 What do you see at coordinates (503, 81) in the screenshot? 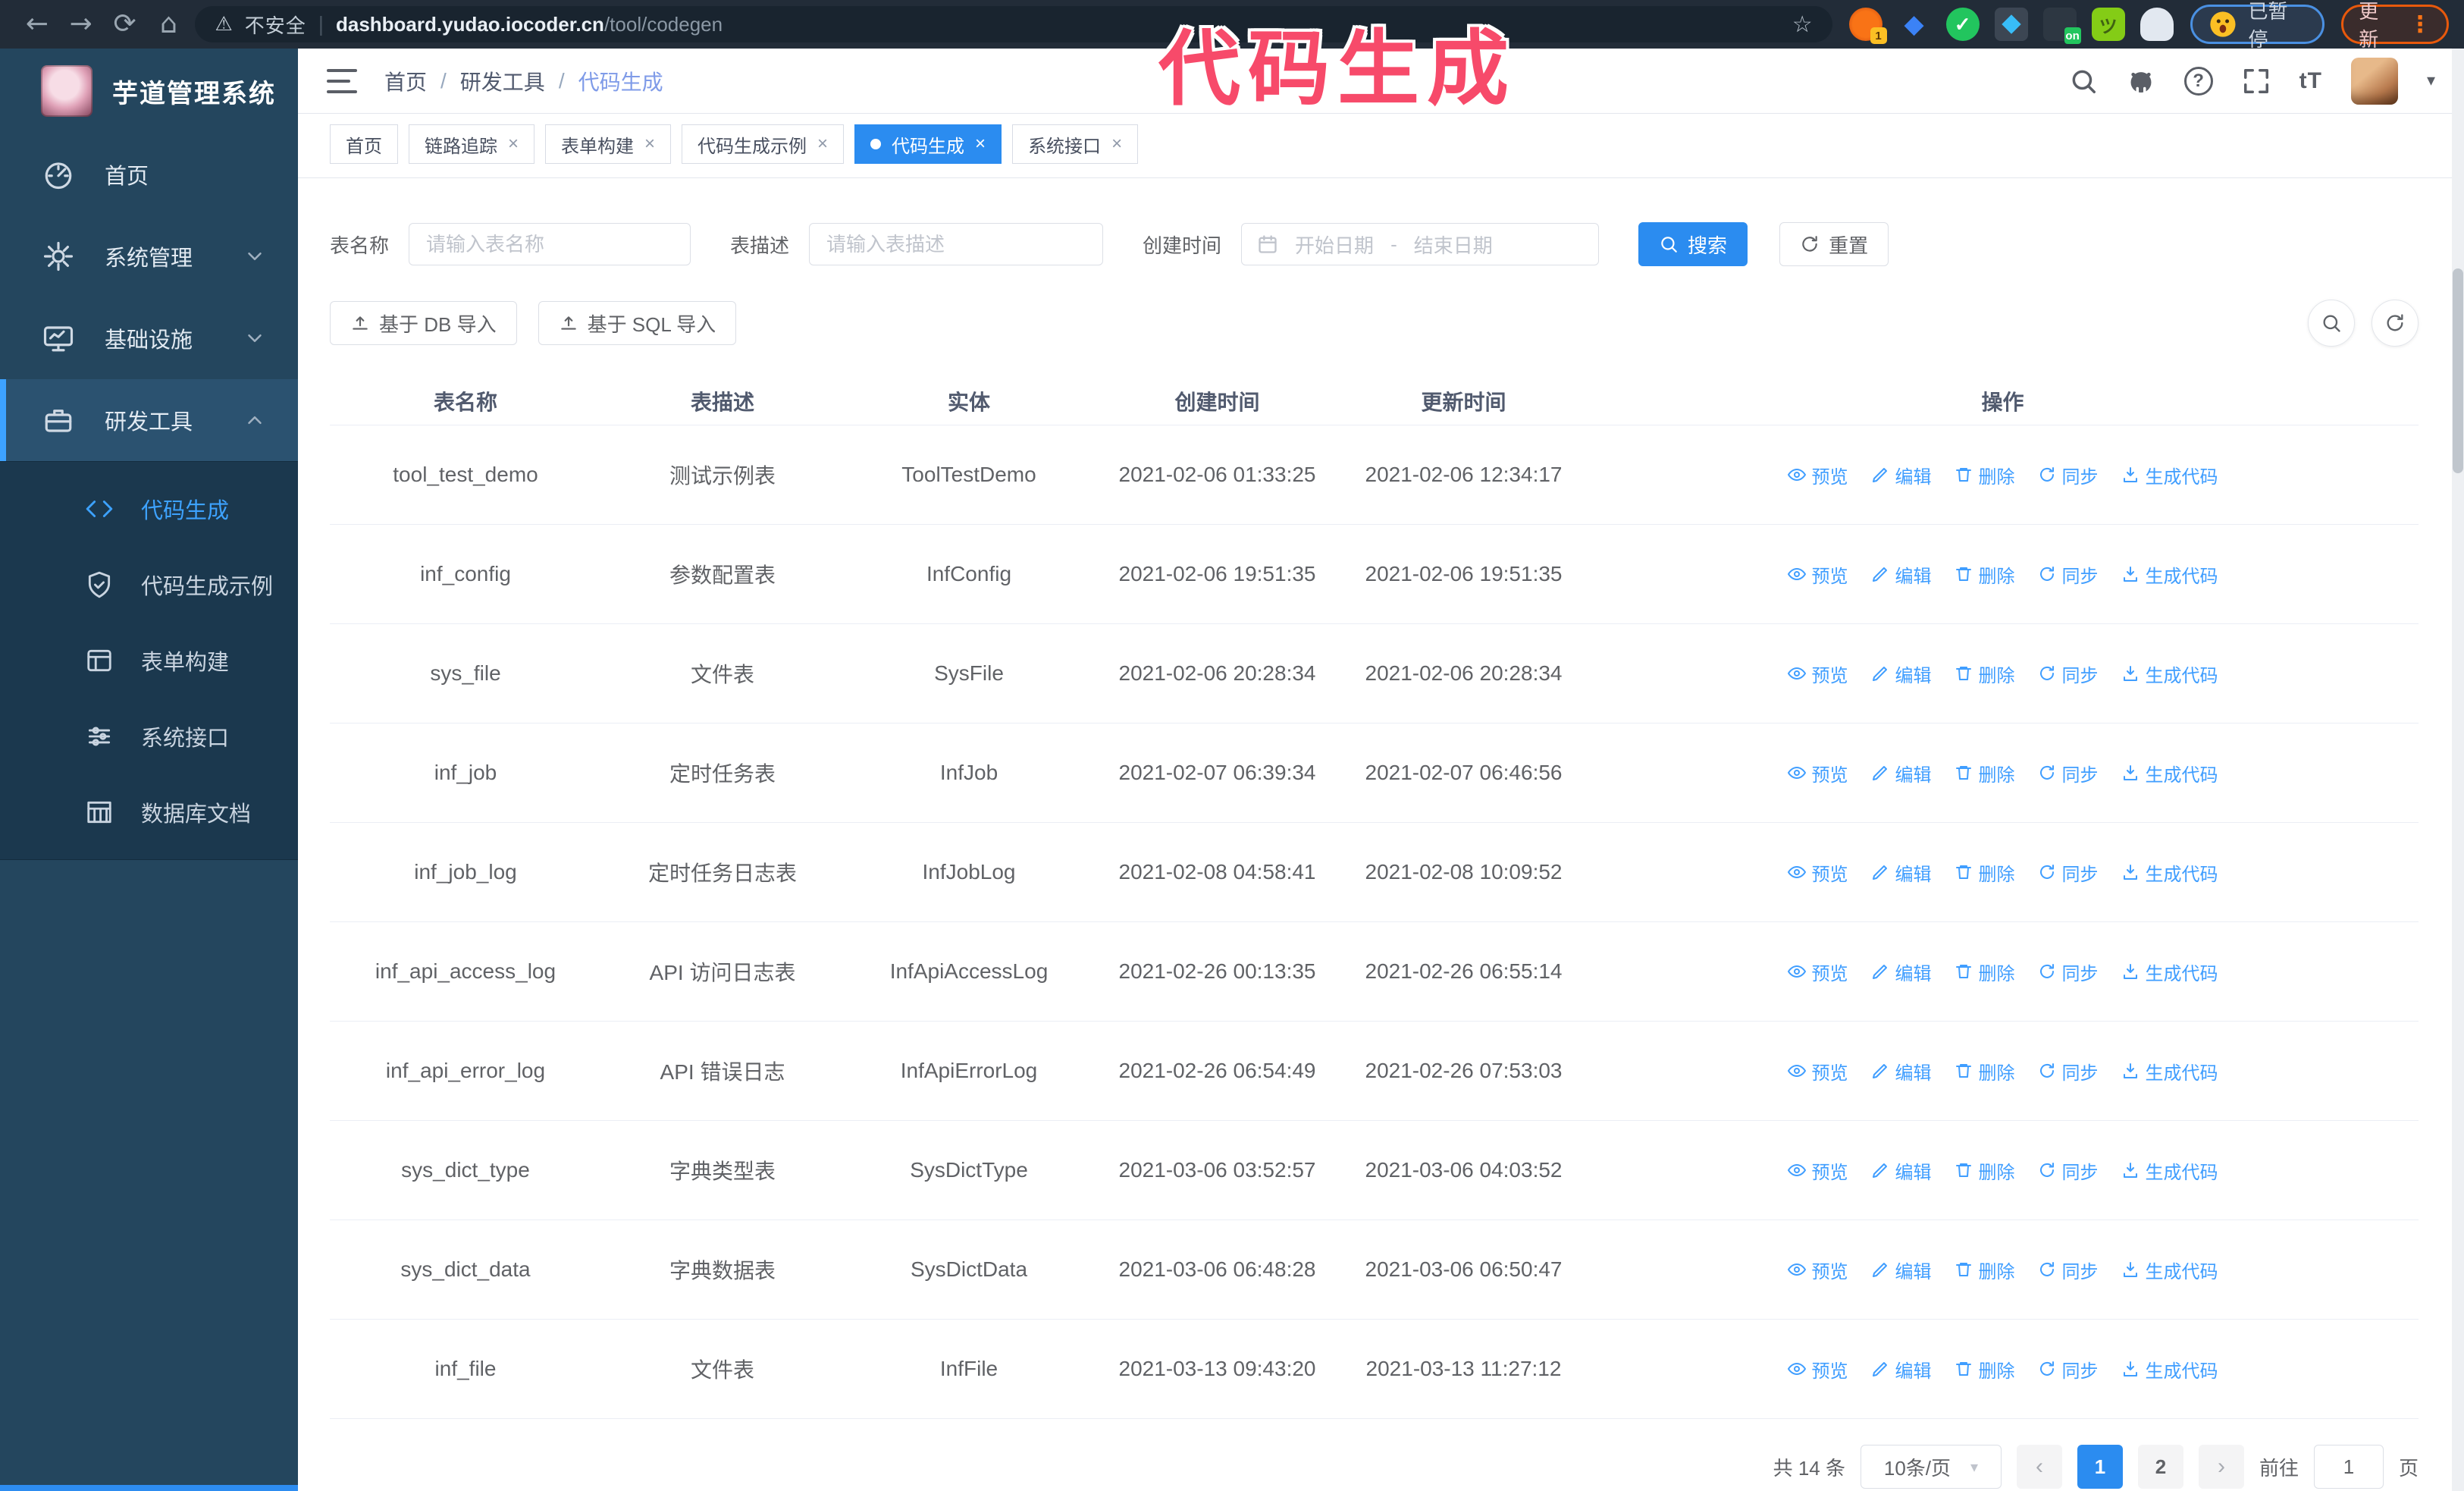
I see `breadcrumb-dev-tools: 研发工具` at bounding box center [503, 81].